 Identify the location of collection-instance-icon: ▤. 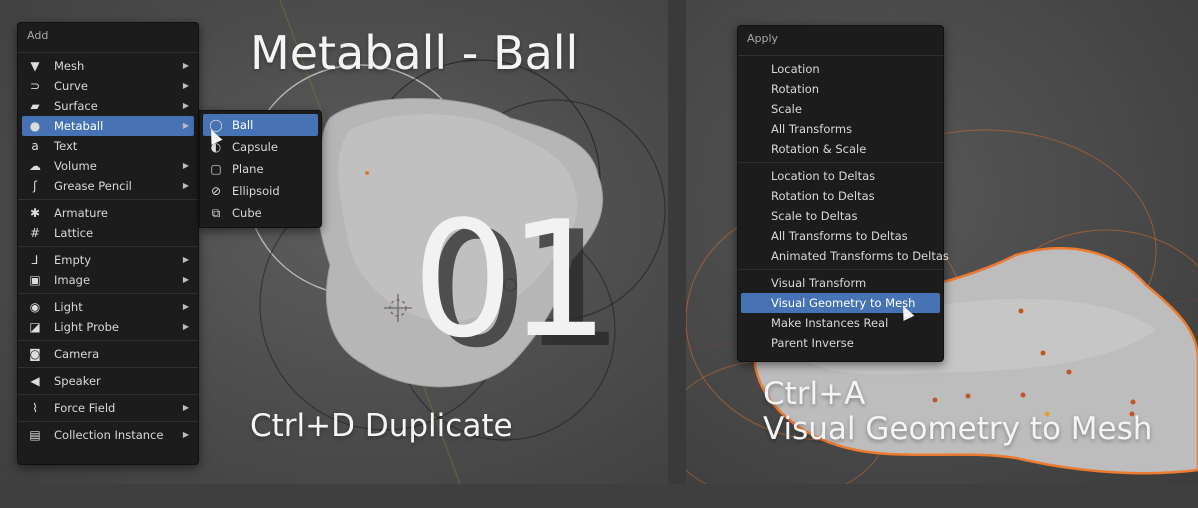
(35, 435).